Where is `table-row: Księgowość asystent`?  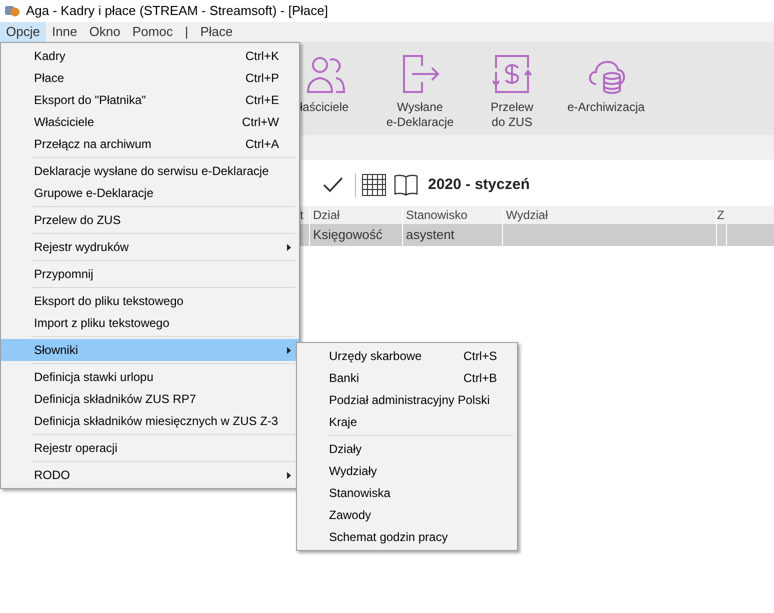
table-row: Księgowość asystent is located at coordinates (537, 235).